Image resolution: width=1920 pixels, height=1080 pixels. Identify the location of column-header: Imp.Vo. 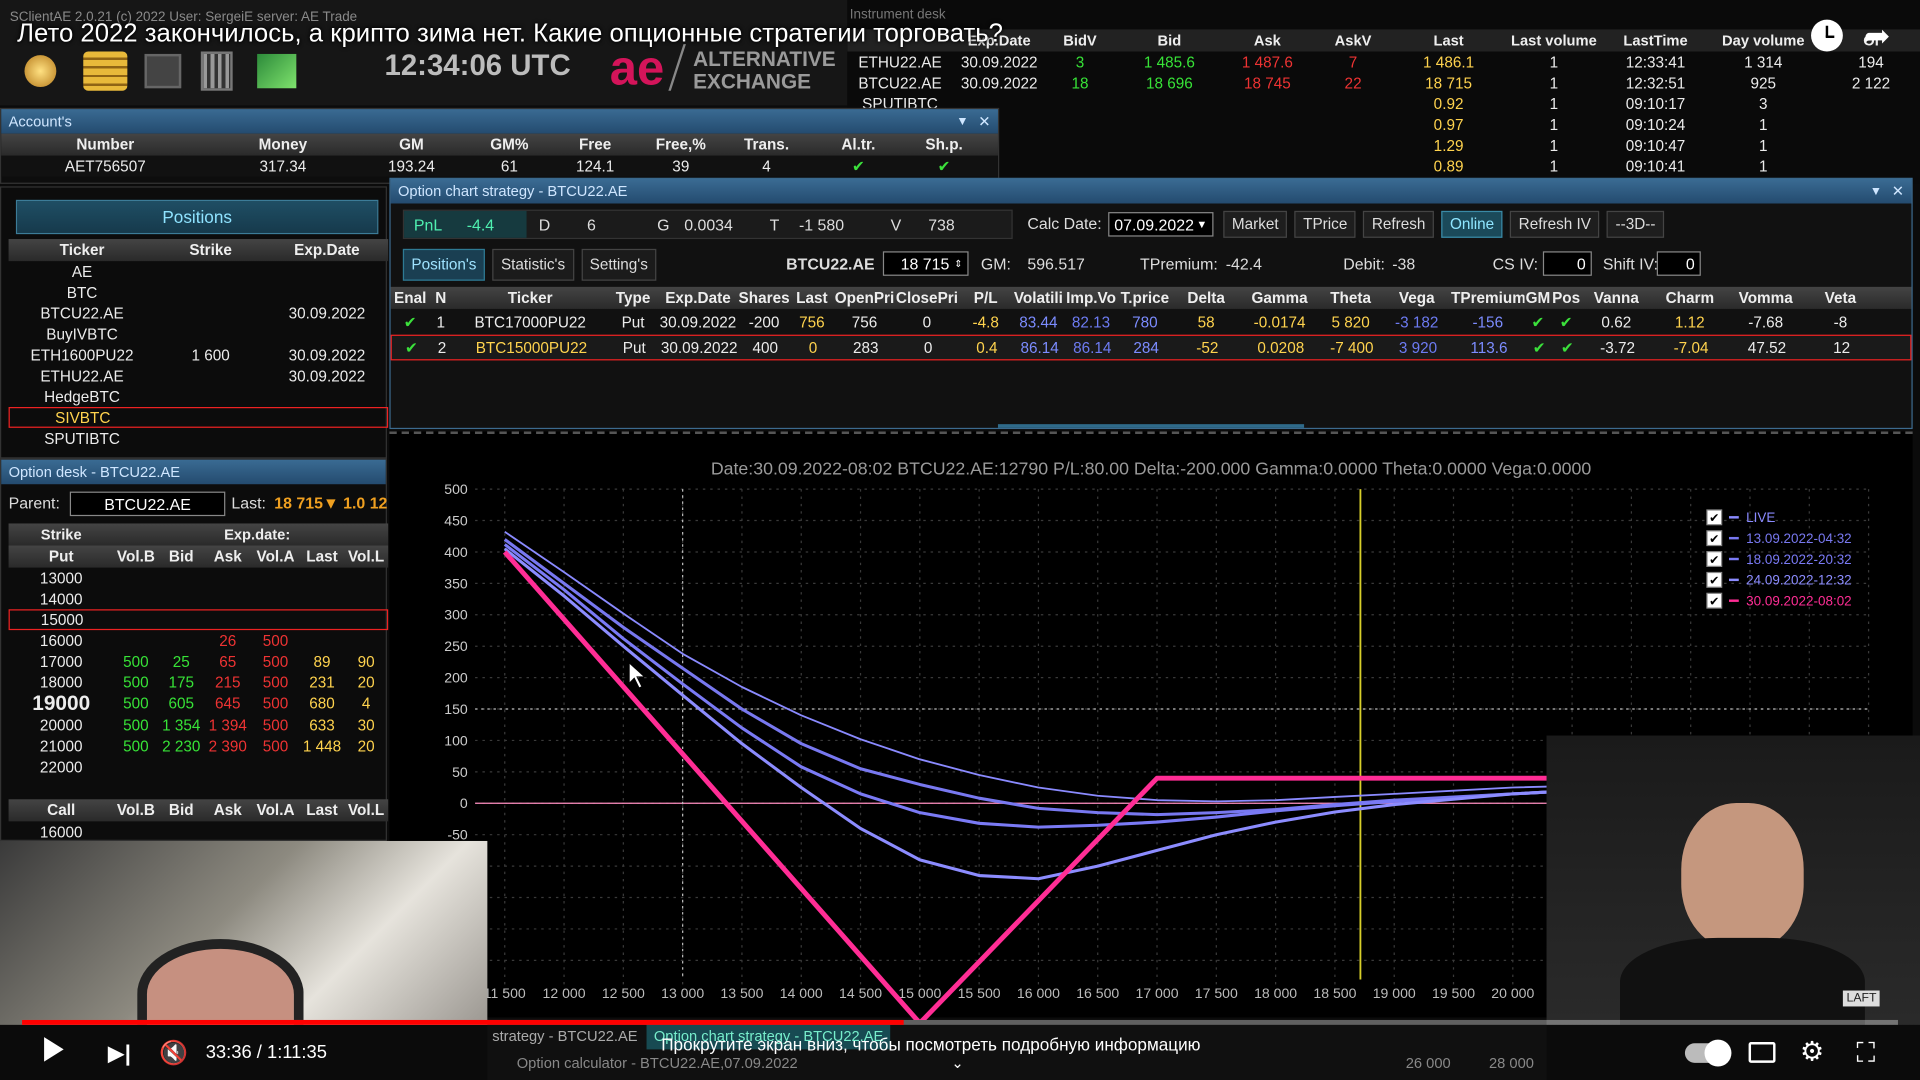
(1091, 297).